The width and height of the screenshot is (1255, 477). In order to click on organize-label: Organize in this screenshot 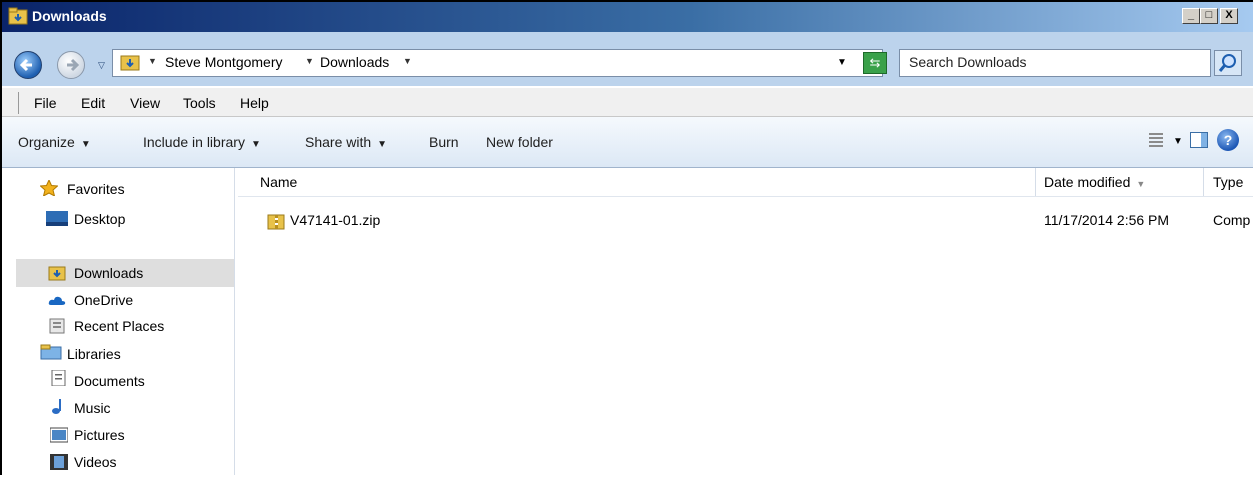, I will do `click(46, 142)`.